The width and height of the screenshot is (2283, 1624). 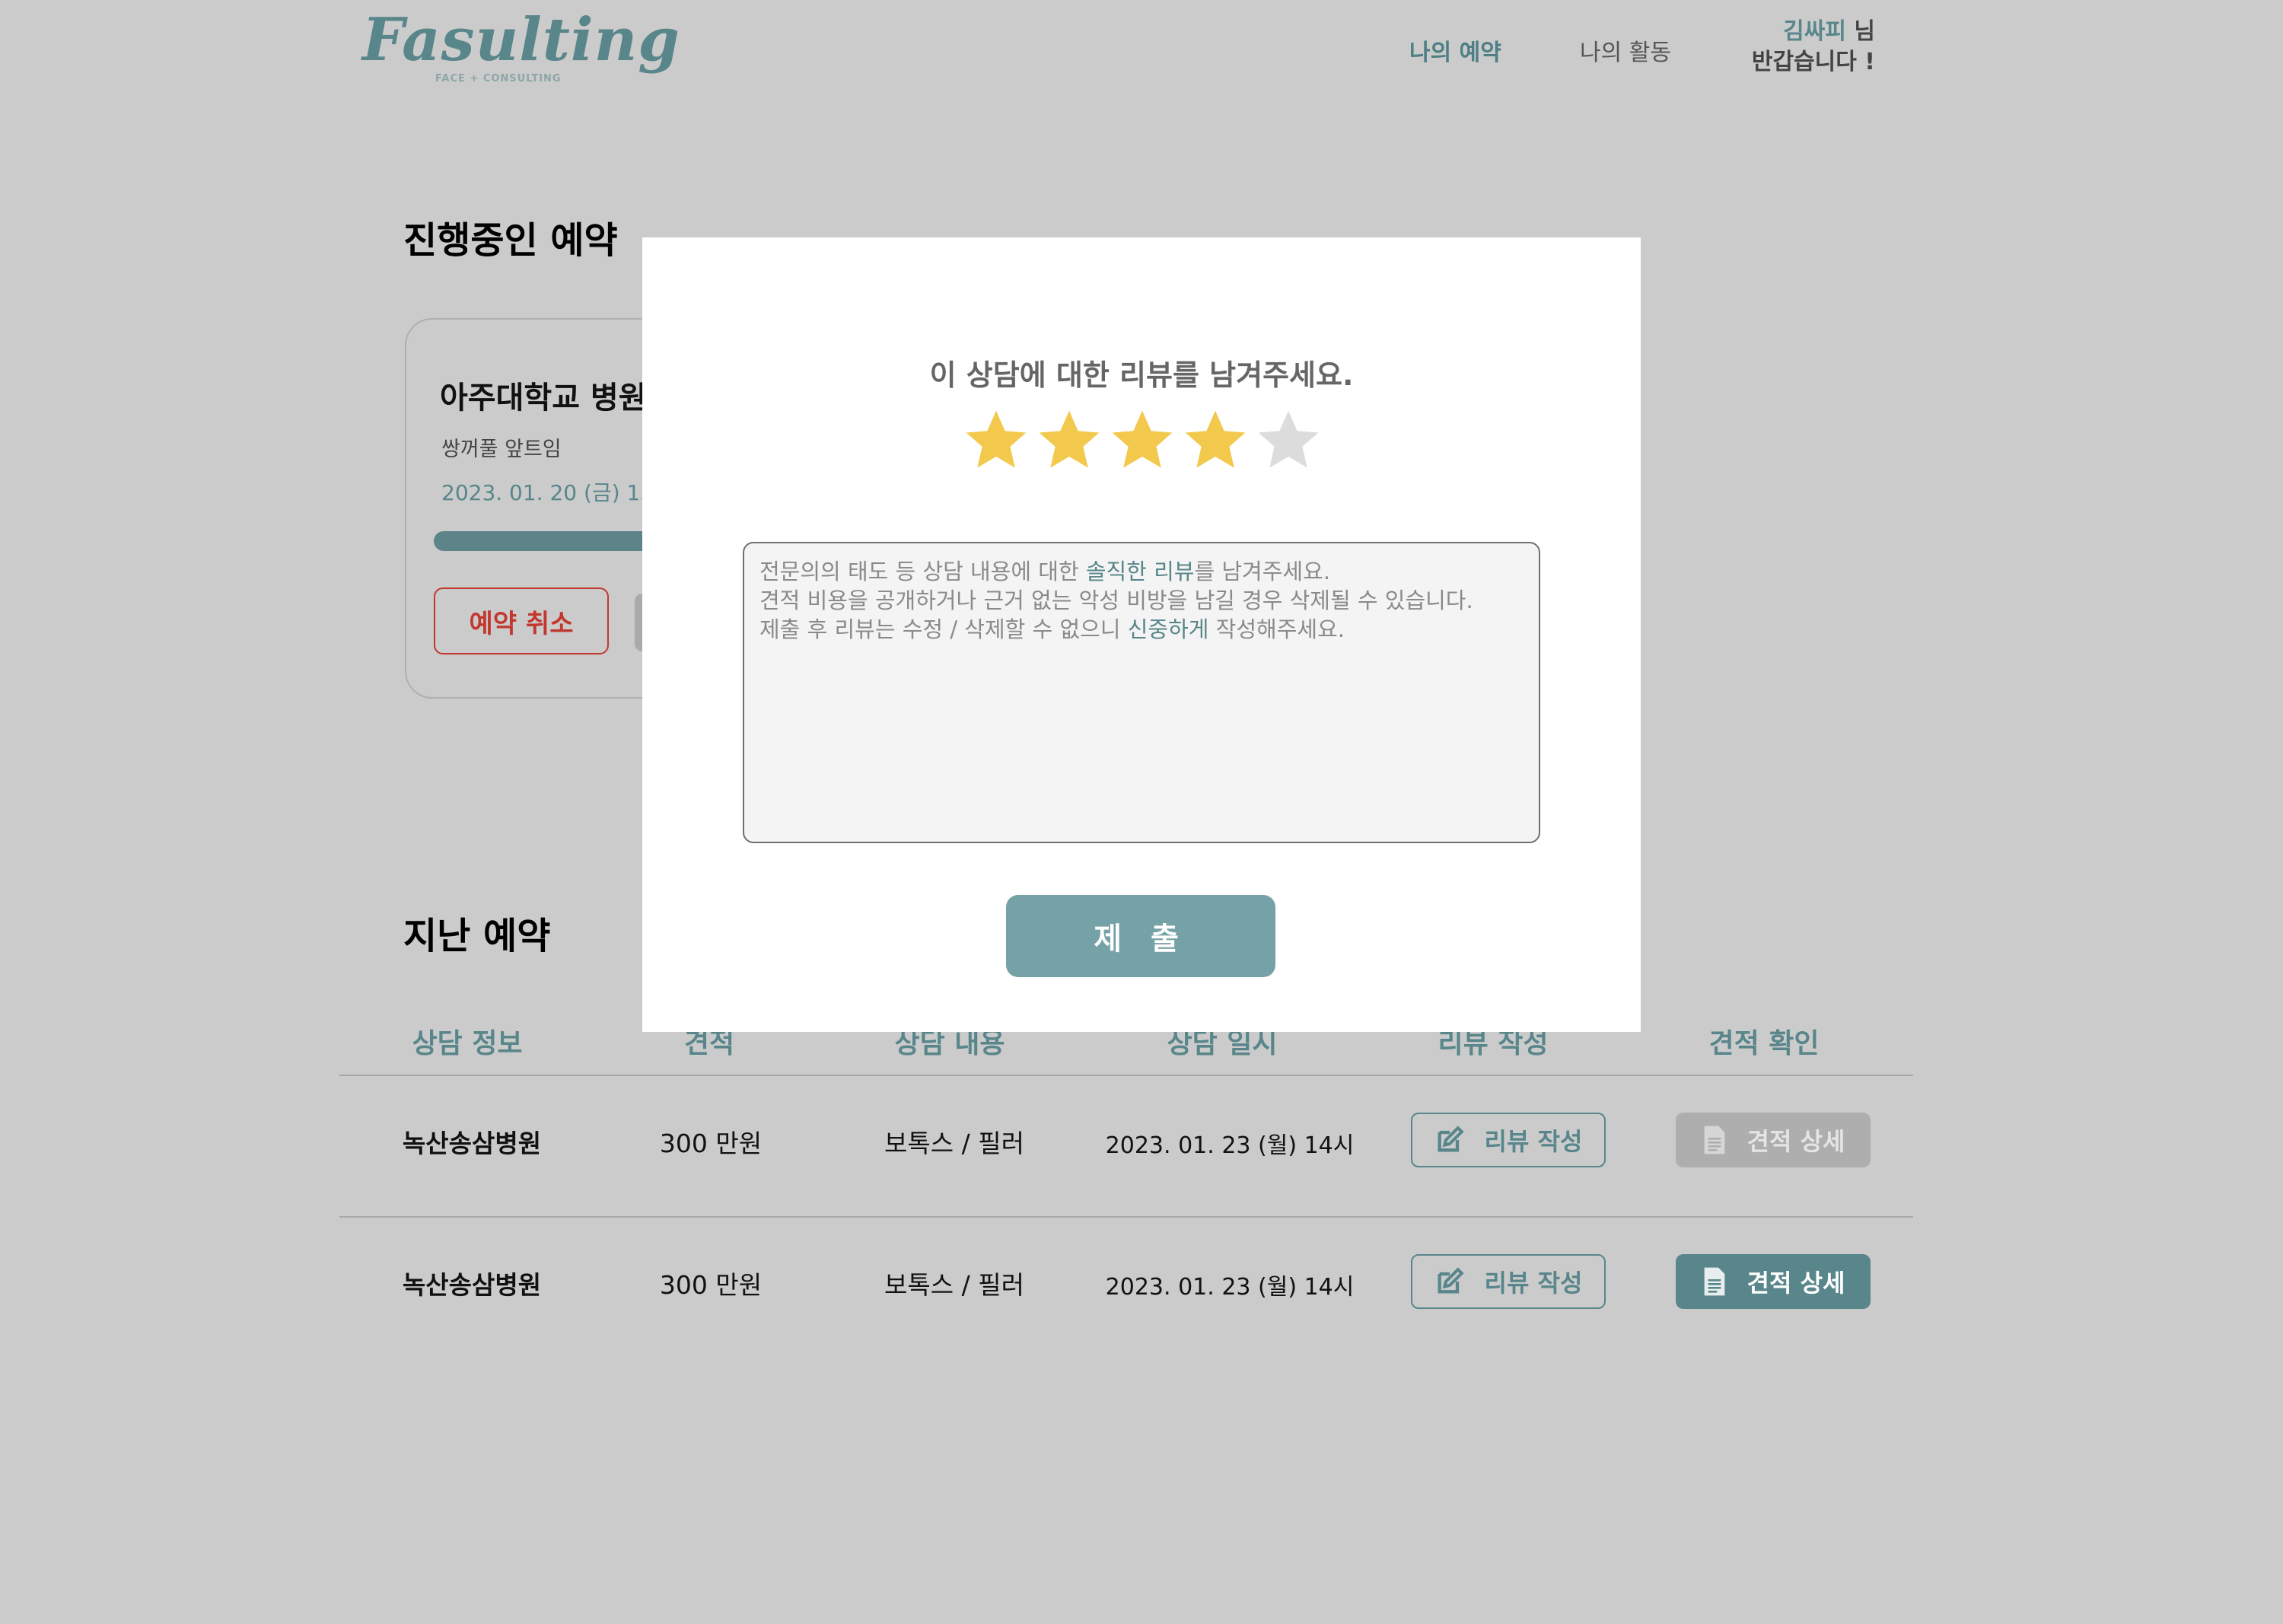 I want to click on placeholder-highlight: 신중하게, so click(x=1168, y=629).